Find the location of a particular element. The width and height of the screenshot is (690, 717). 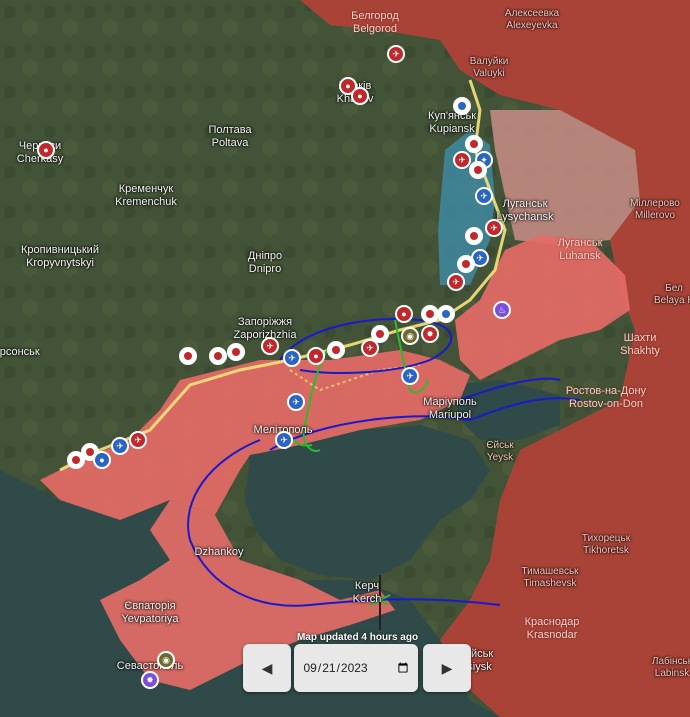

city-yevpatoriya: Євпаторія Yevpatoriya is located at coordinates (150, 612).